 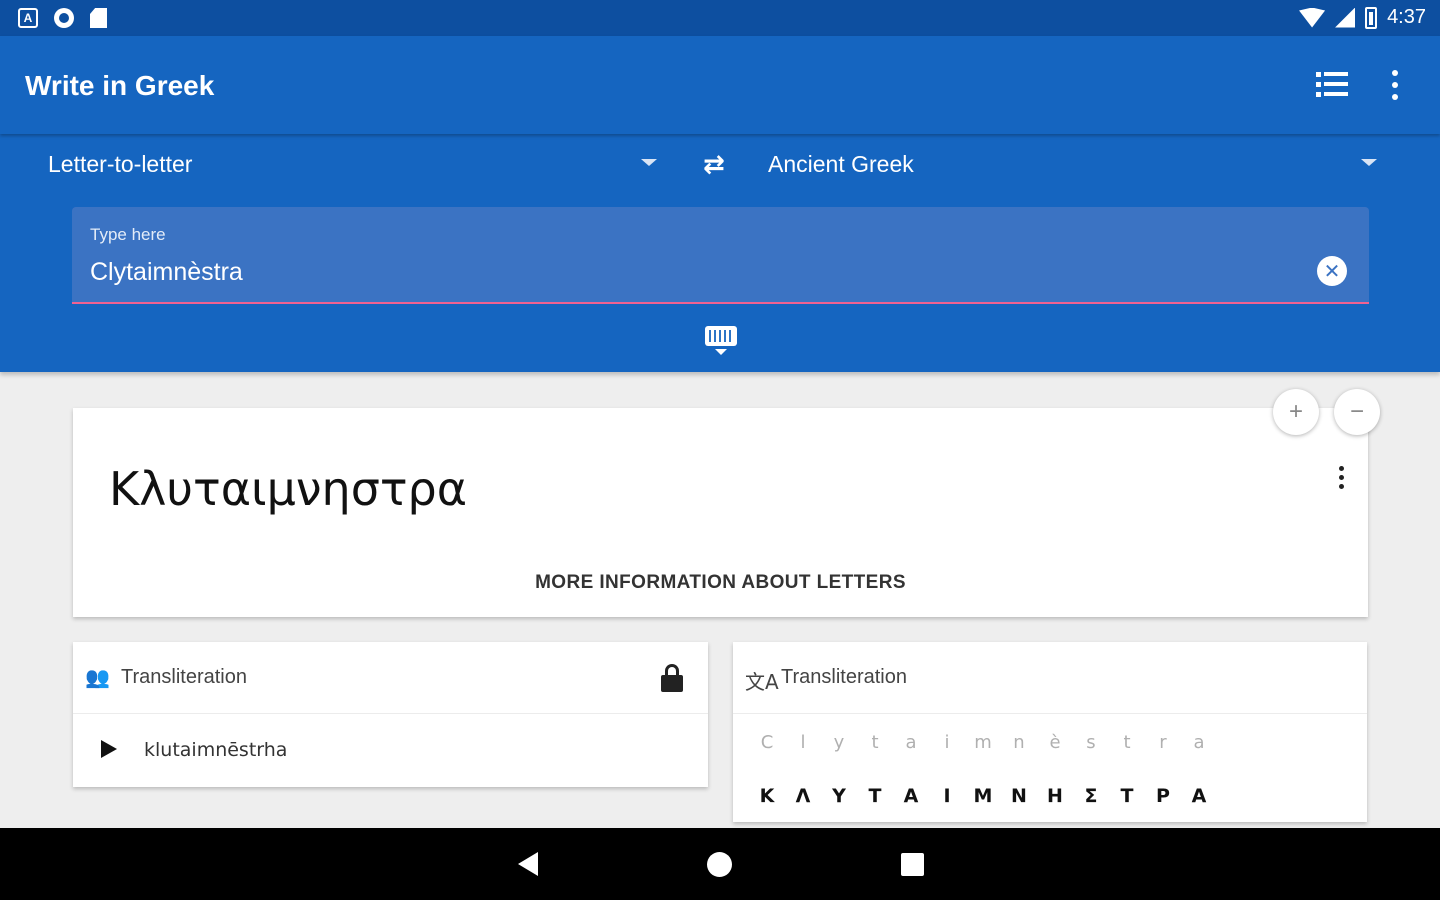 I want to click on input-label: Type here, so click(x=128, y=234).